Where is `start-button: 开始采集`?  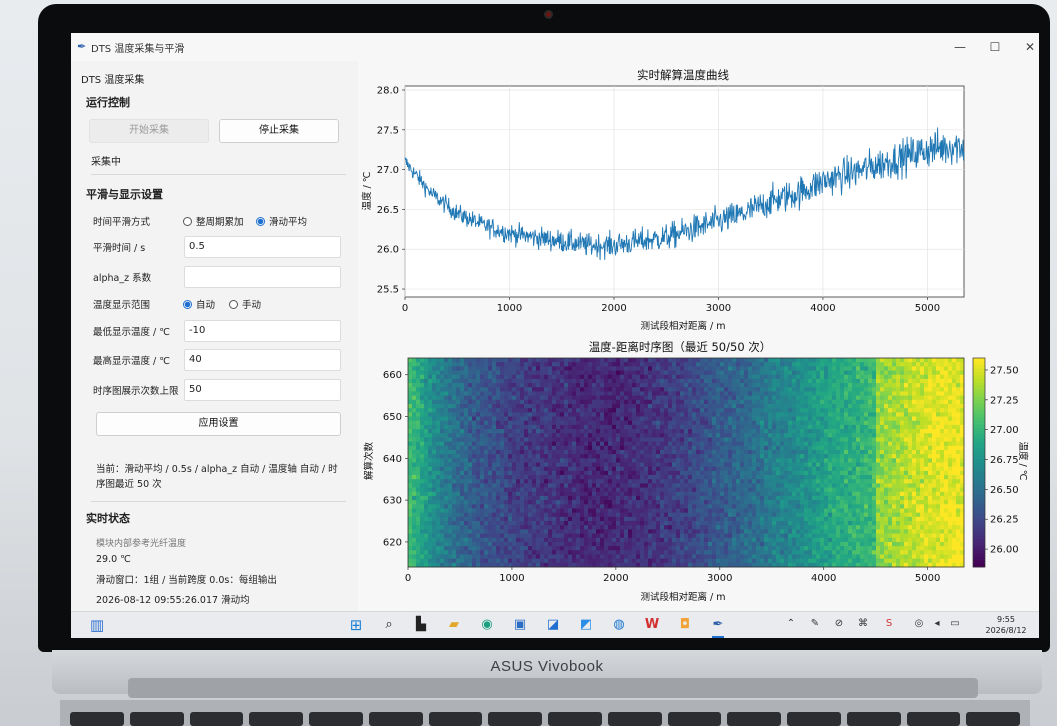
start-button: 开始采集 is located at coordinates (149, 131).